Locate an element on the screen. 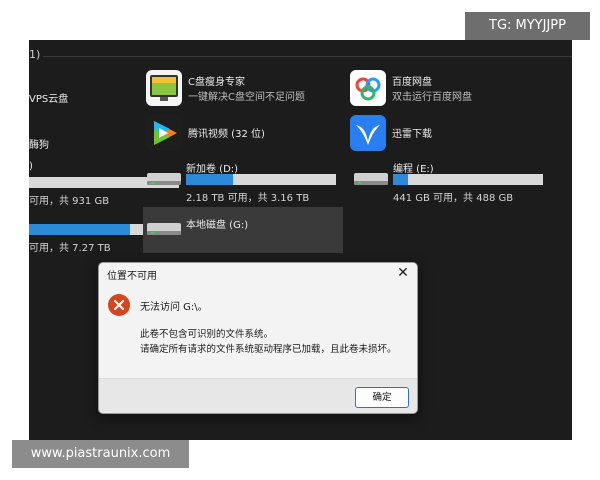 The height and width of the screenshot is (480, 600). drive-e: 编程 (E:) 441 GB 可用，共 488 GB is located at coordinates (450, 185).